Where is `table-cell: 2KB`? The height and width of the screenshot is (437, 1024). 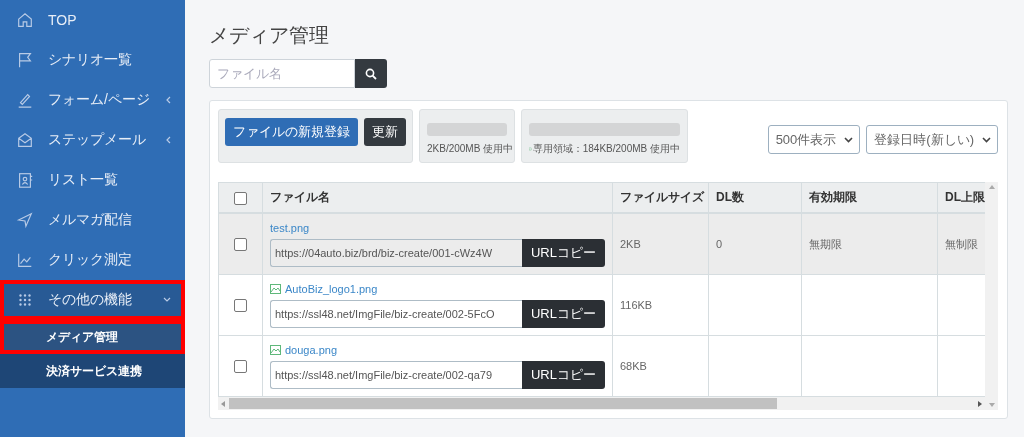 table-cell: 2KB is located at coordinates (660, 244).